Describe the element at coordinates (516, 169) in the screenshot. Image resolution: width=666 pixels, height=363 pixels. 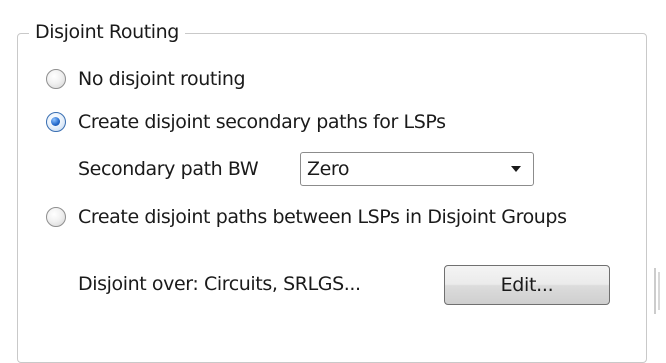
I see `chevron-down-icon` at that location.